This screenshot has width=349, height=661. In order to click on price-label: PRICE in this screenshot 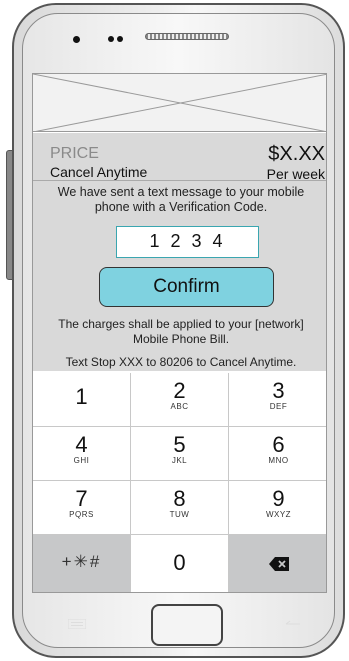, I will do `click(74, 153)`.